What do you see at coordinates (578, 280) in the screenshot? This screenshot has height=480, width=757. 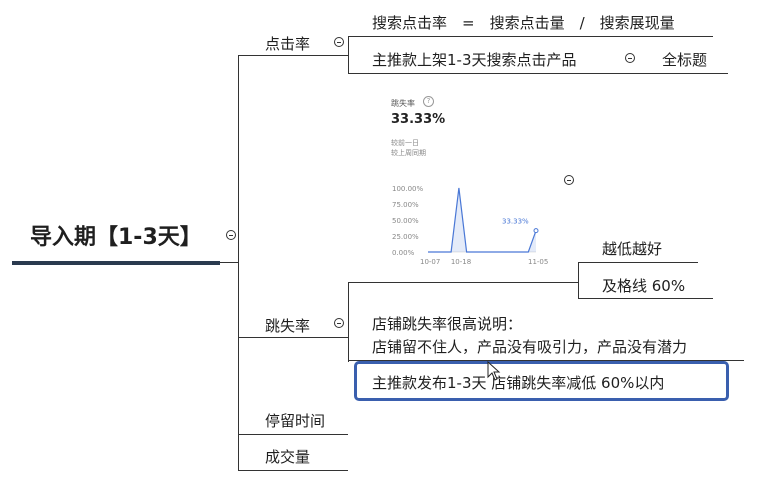 I see `bounce-sub-line` at bounding box center [578, 280].